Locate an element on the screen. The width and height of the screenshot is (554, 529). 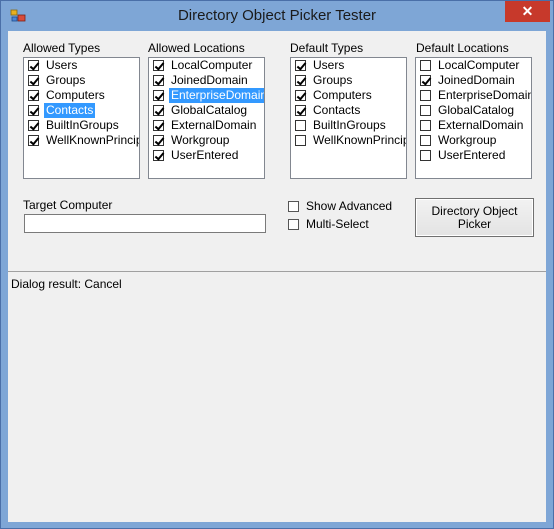
picker-button-line2: Picker is located at coordinates (474, 223).